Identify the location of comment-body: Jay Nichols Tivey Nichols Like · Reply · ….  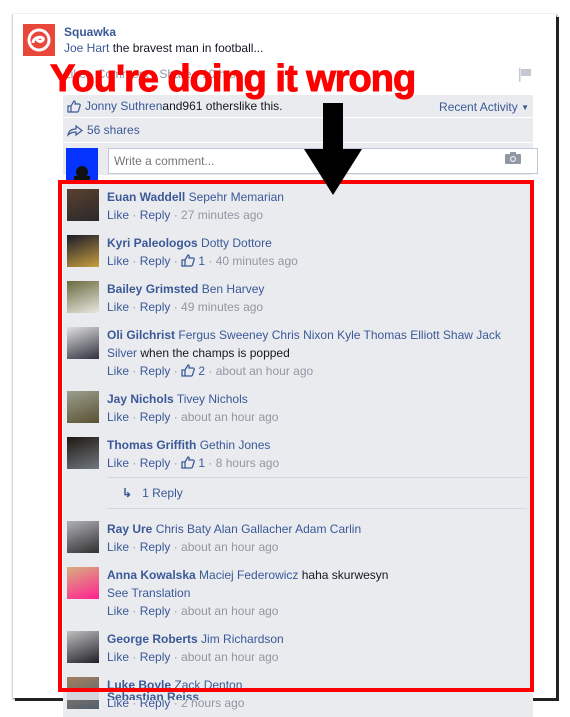
(320, 408).